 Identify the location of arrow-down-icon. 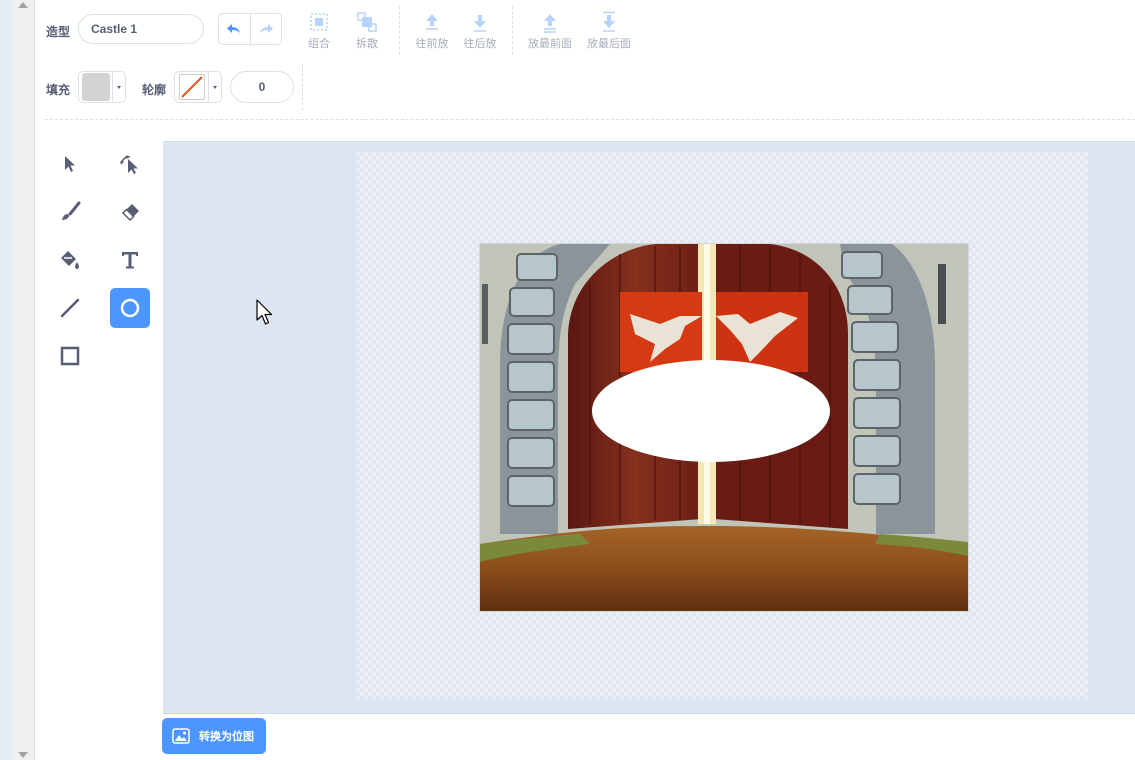
(480, 23).